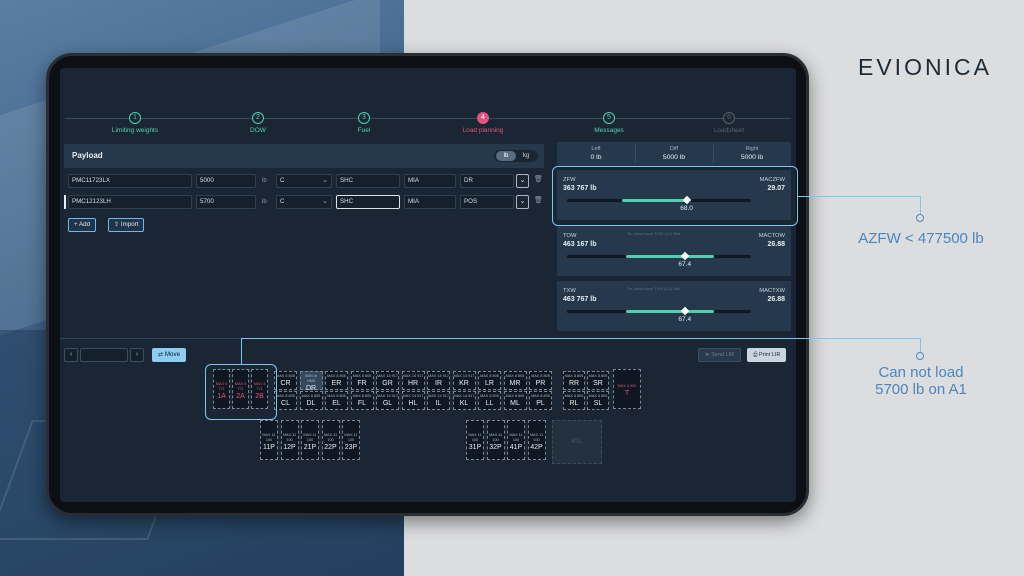 This screenshot has width=1024, height=576. I want to click on uld-position-sl: MAX 8 805 SL, so click(598, 400).